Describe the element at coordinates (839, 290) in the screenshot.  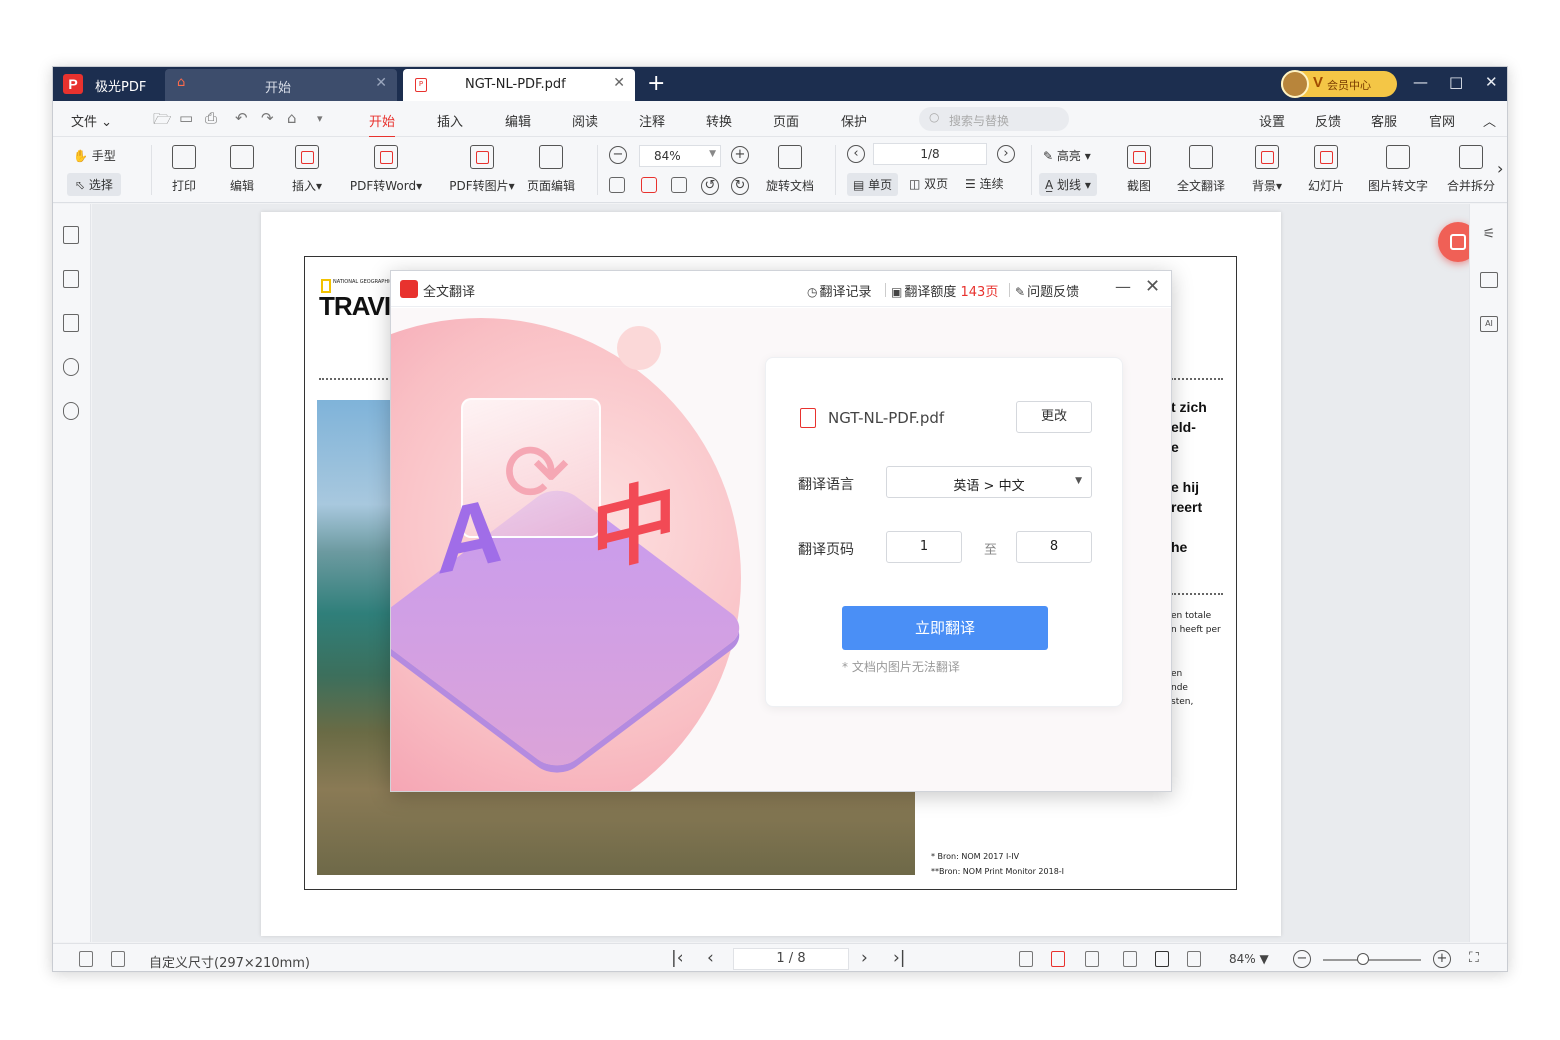
I see `translate-history-link: ◷ 翻译记录` at that location.